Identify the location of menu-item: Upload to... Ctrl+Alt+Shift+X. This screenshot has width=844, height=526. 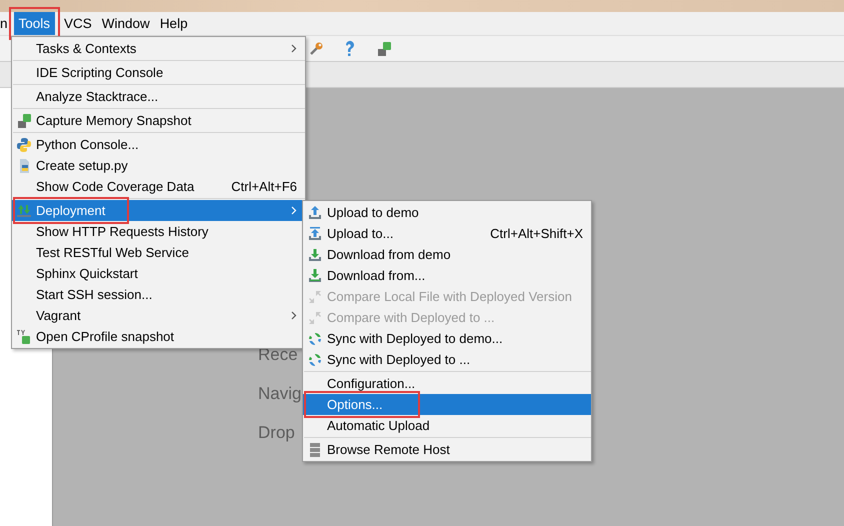
(447, 233).